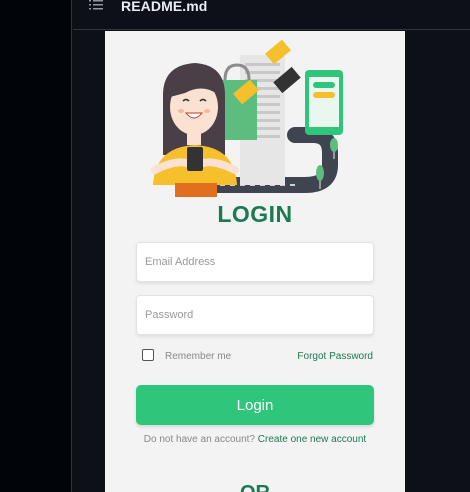 The width and height of the screenshot is (470, 492). I want to click on signup-prompt: Do not have an account?, so click(199, 439).